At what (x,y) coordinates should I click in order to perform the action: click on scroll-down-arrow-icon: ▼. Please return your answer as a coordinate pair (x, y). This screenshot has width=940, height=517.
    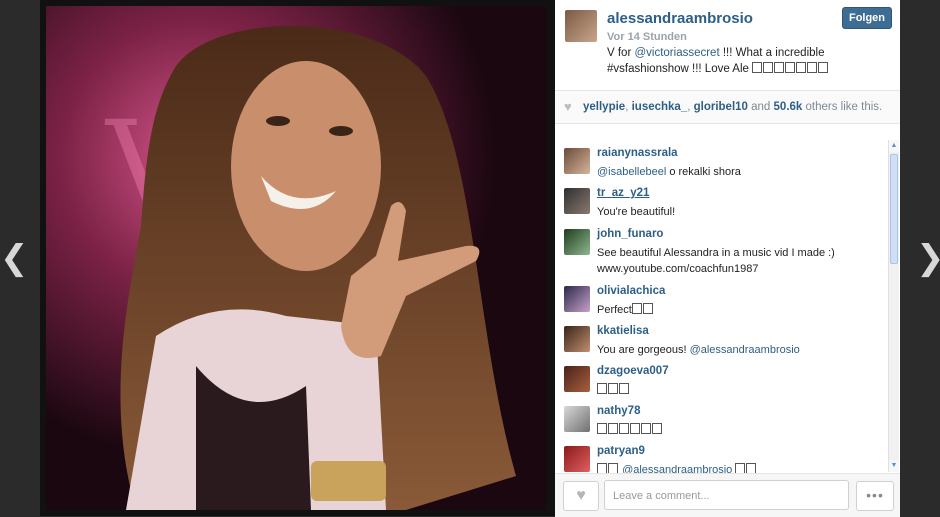
    Looking at the image, I should click on (894, 466).